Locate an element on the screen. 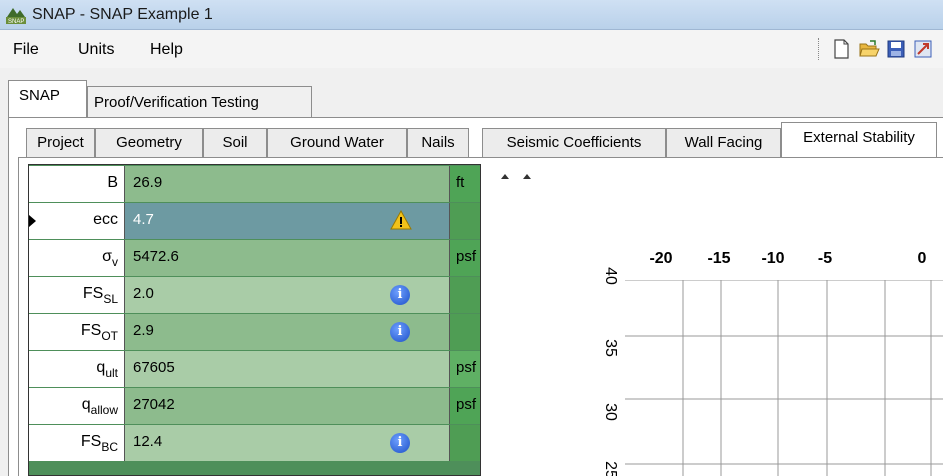 This screenshot has width=943, height=476. x-tick-label: -5 is located at coordinates (825, 258).